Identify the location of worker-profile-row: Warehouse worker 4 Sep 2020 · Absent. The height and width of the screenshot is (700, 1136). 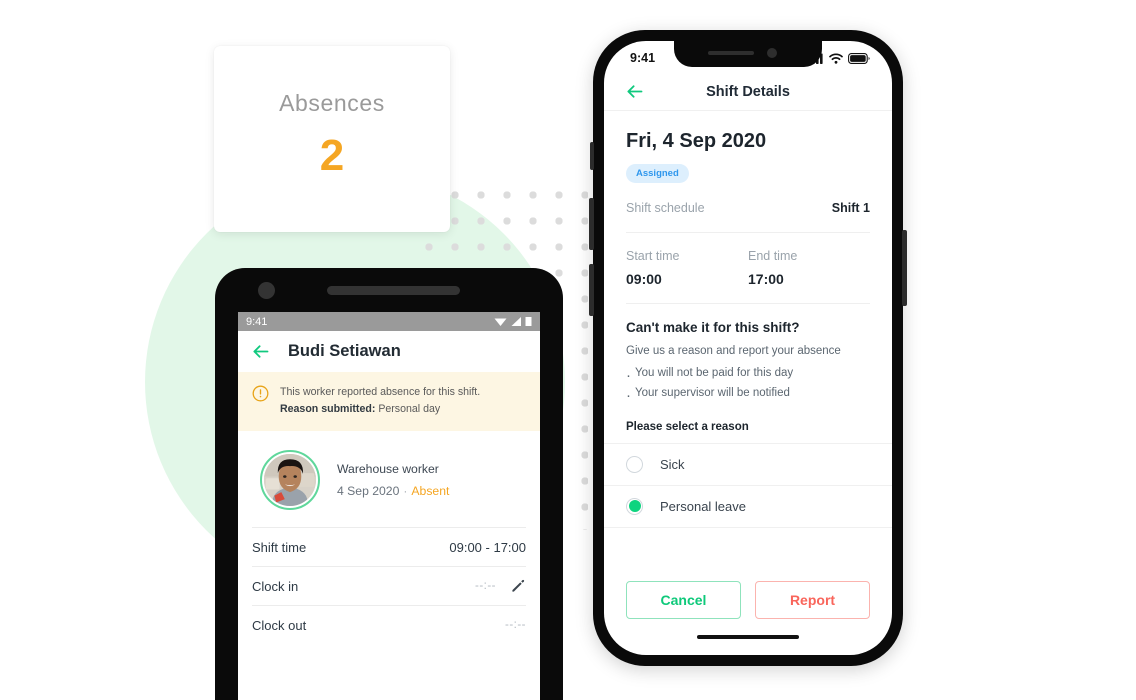
(389, 479).